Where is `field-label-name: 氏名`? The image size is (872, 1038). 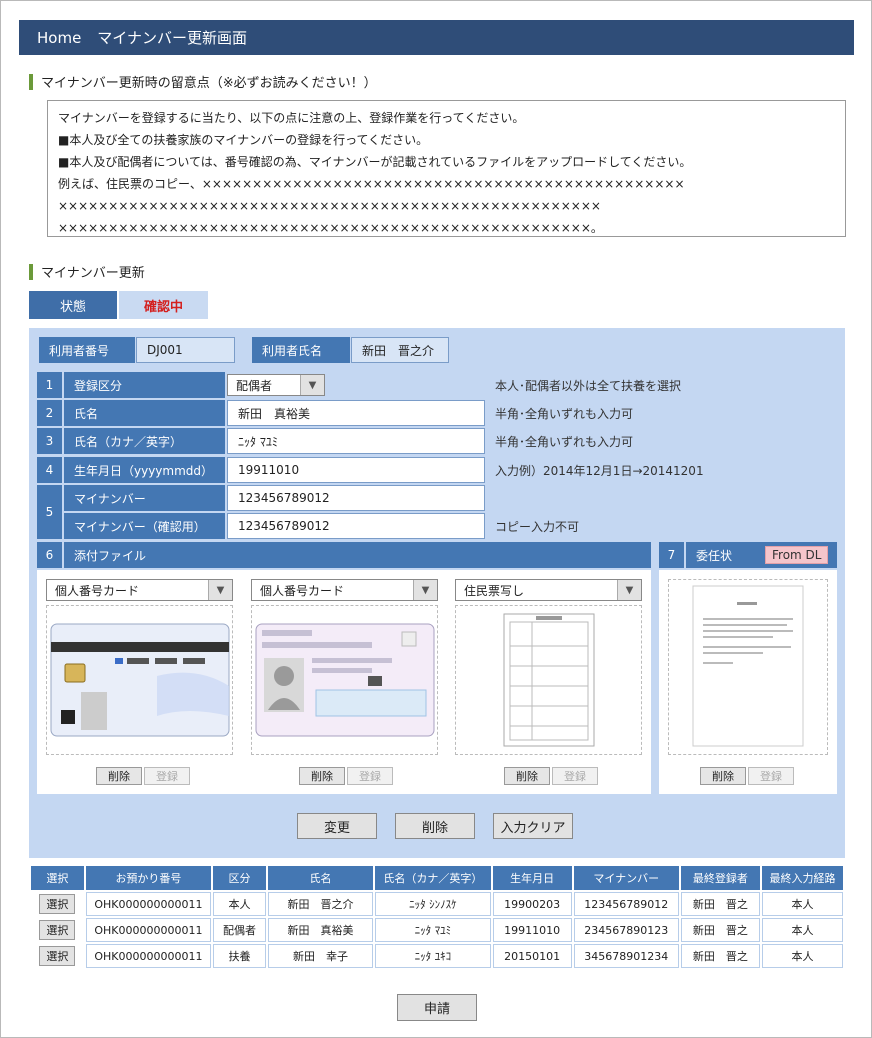 field-label-name: 氏名 is located at coordinates (144, 413).